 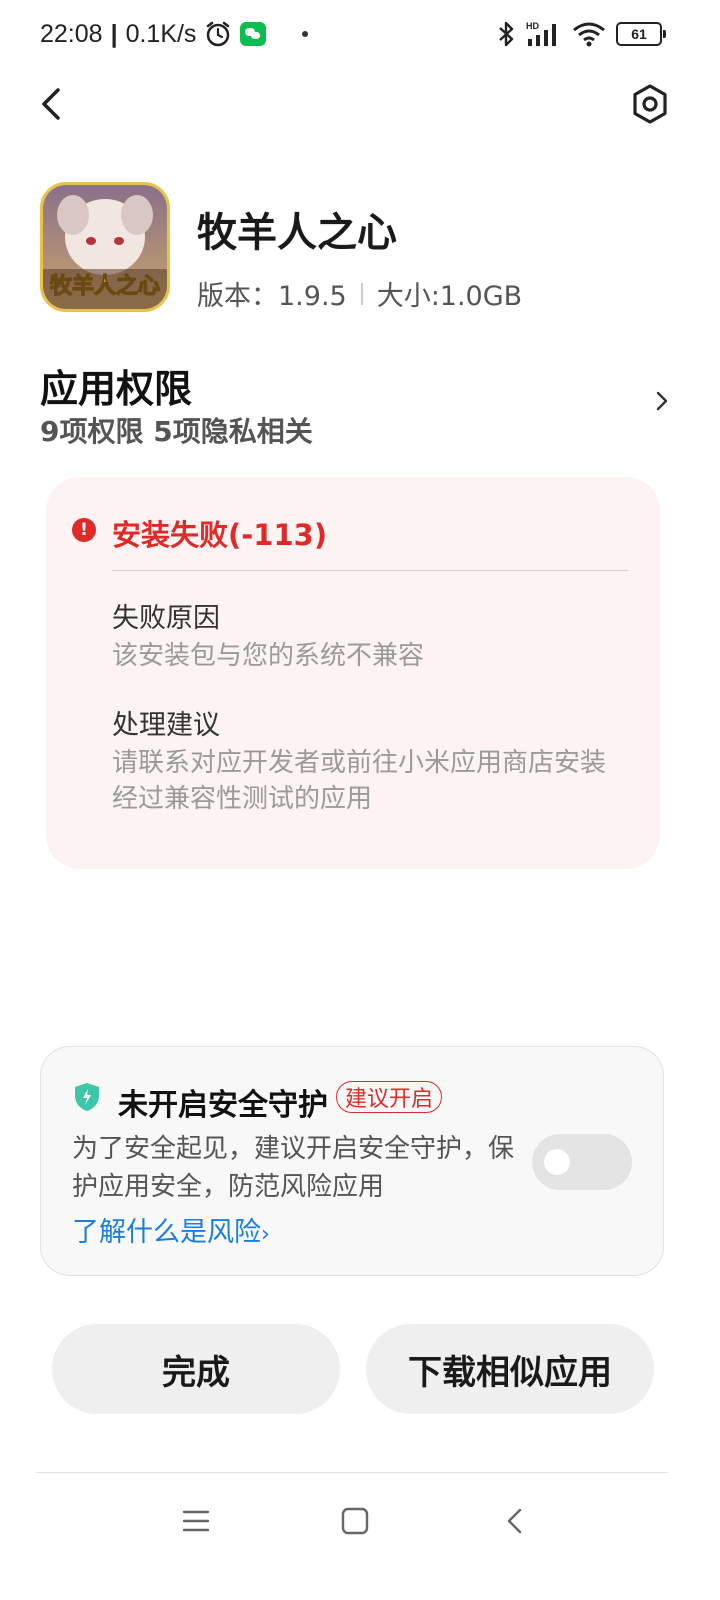 I want to click on status-bar-left: 22:08 | 0.1K/s, so click(x=174, y=34).